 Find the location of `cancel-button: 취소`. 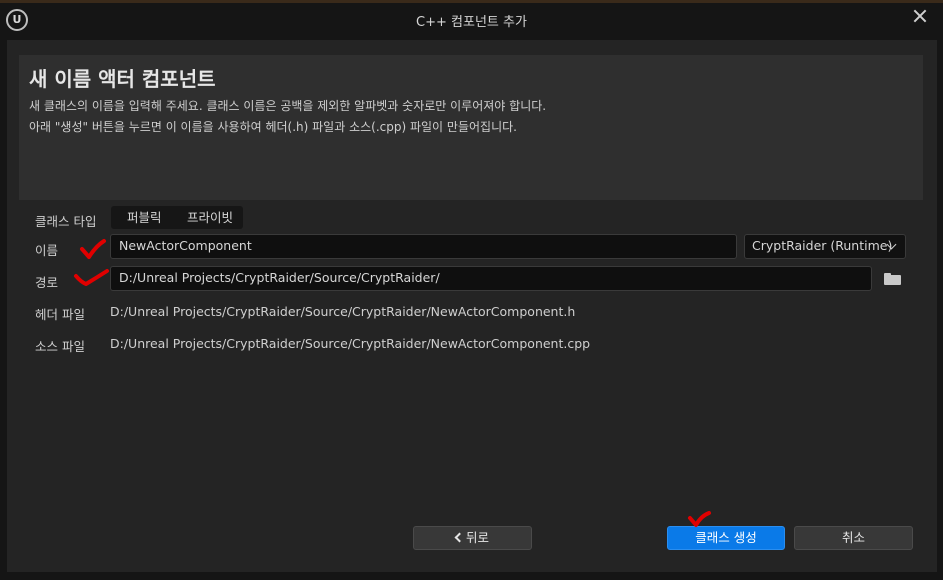

cancel-button: 취소 is located at coordinates (853, 538).